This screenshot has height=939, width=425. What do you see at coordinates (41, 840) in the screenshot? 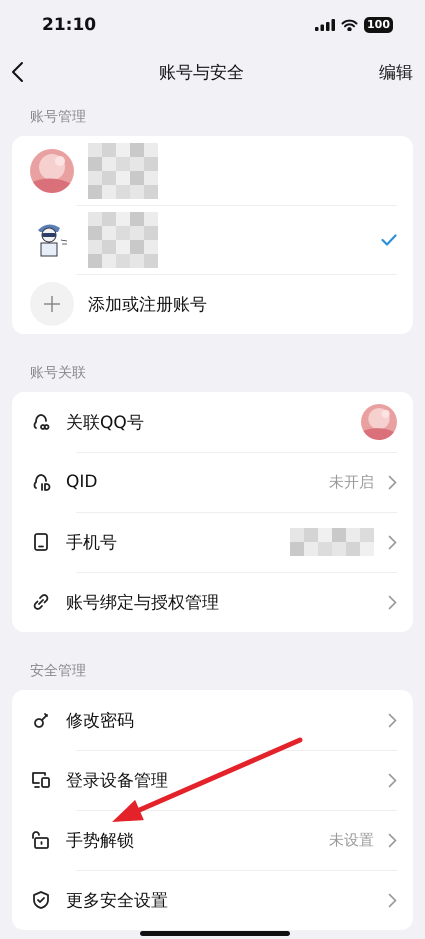
I see `unlock-icon` at bounding box center [41, 840].